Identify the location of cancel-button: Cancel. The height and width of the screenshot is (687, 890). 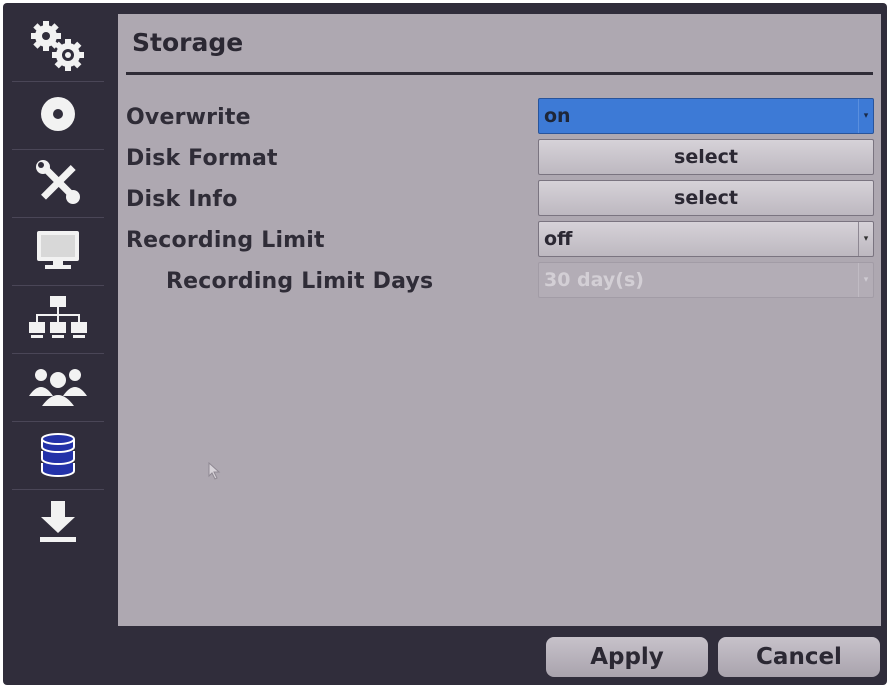
(799, 657).